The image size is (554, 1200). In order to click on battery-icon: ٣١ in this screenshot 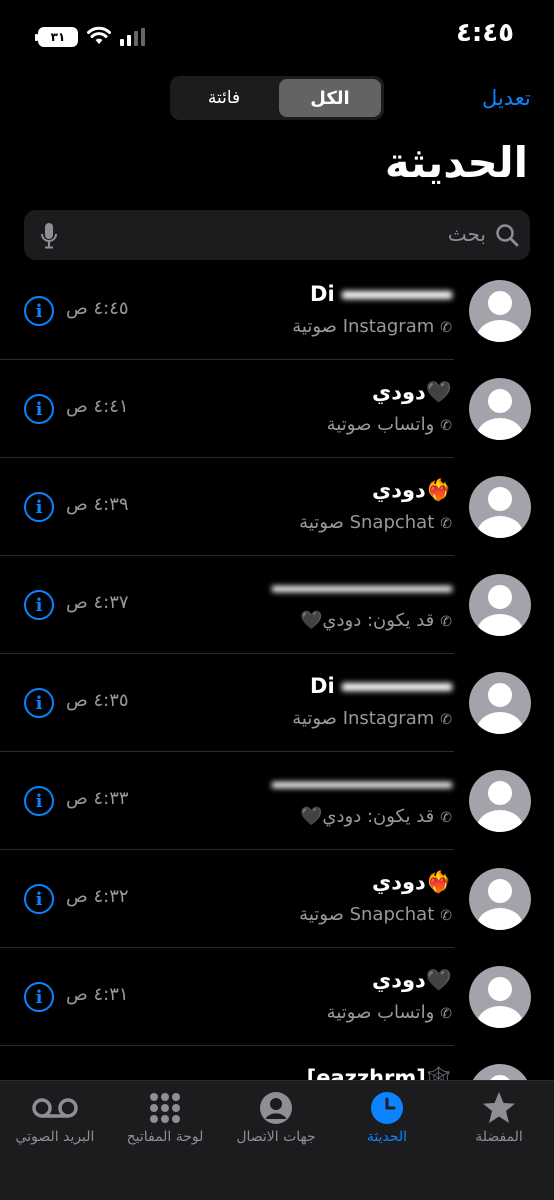, I will do `click(56, 37)`.